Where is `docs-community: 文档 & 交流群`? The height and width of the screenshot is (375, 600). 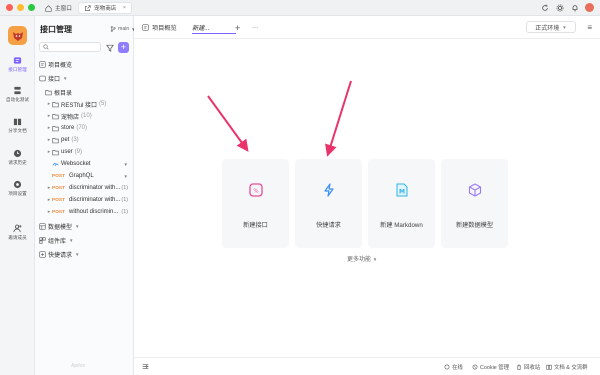
docs-community: 文档 & 交流群 is located at coordinates (567, 367).